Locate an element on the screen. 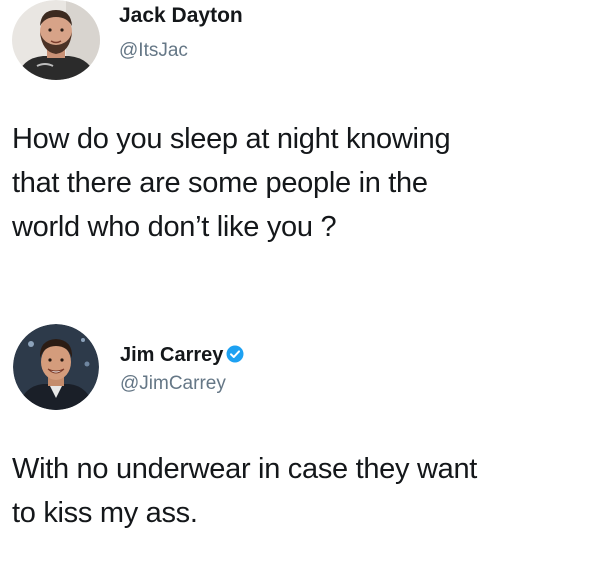 The image size is (600, 581). bearded-man-avatar-icon is located at coordinates (56, 40).